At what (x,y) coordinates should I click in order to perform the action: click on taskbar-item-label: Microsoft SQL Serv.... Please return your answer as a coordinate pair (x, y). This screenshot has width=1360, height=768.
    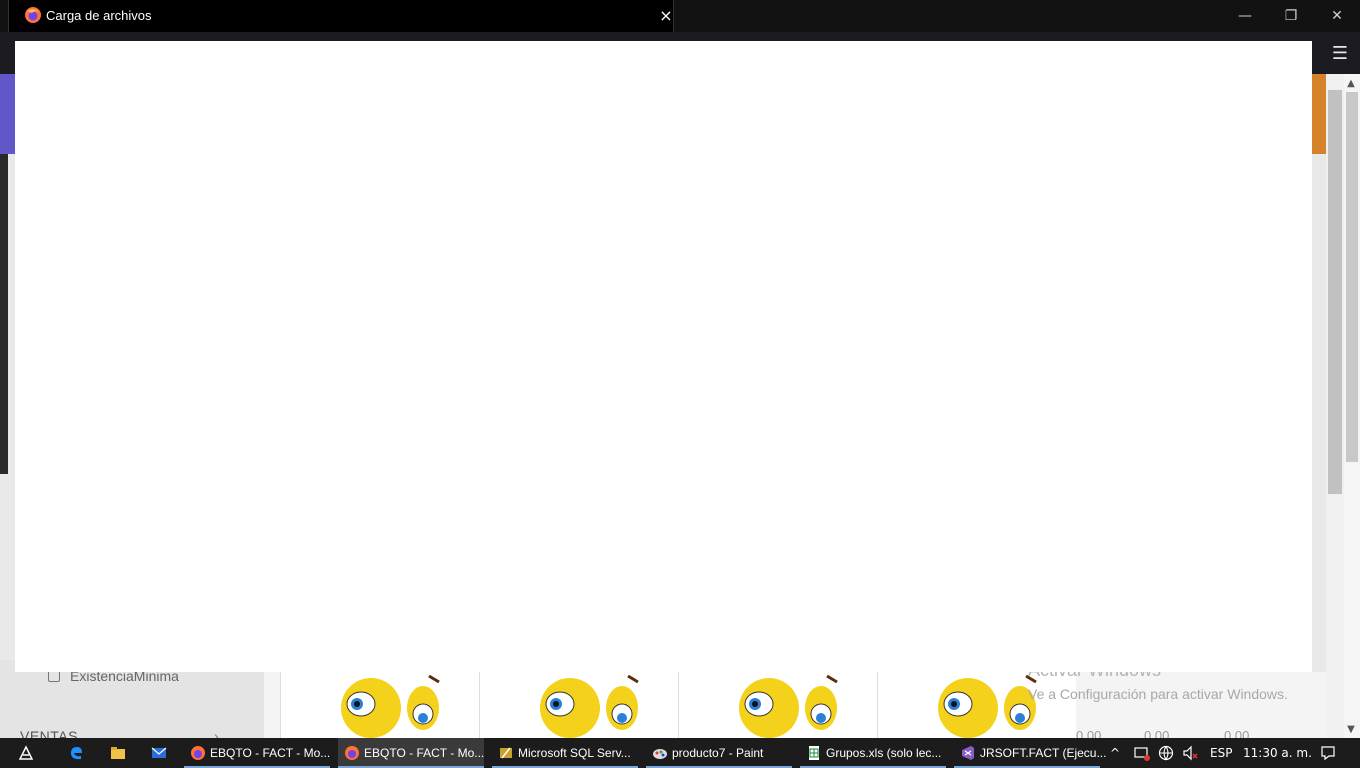
    Looking at the image, I should click on (574, 753).